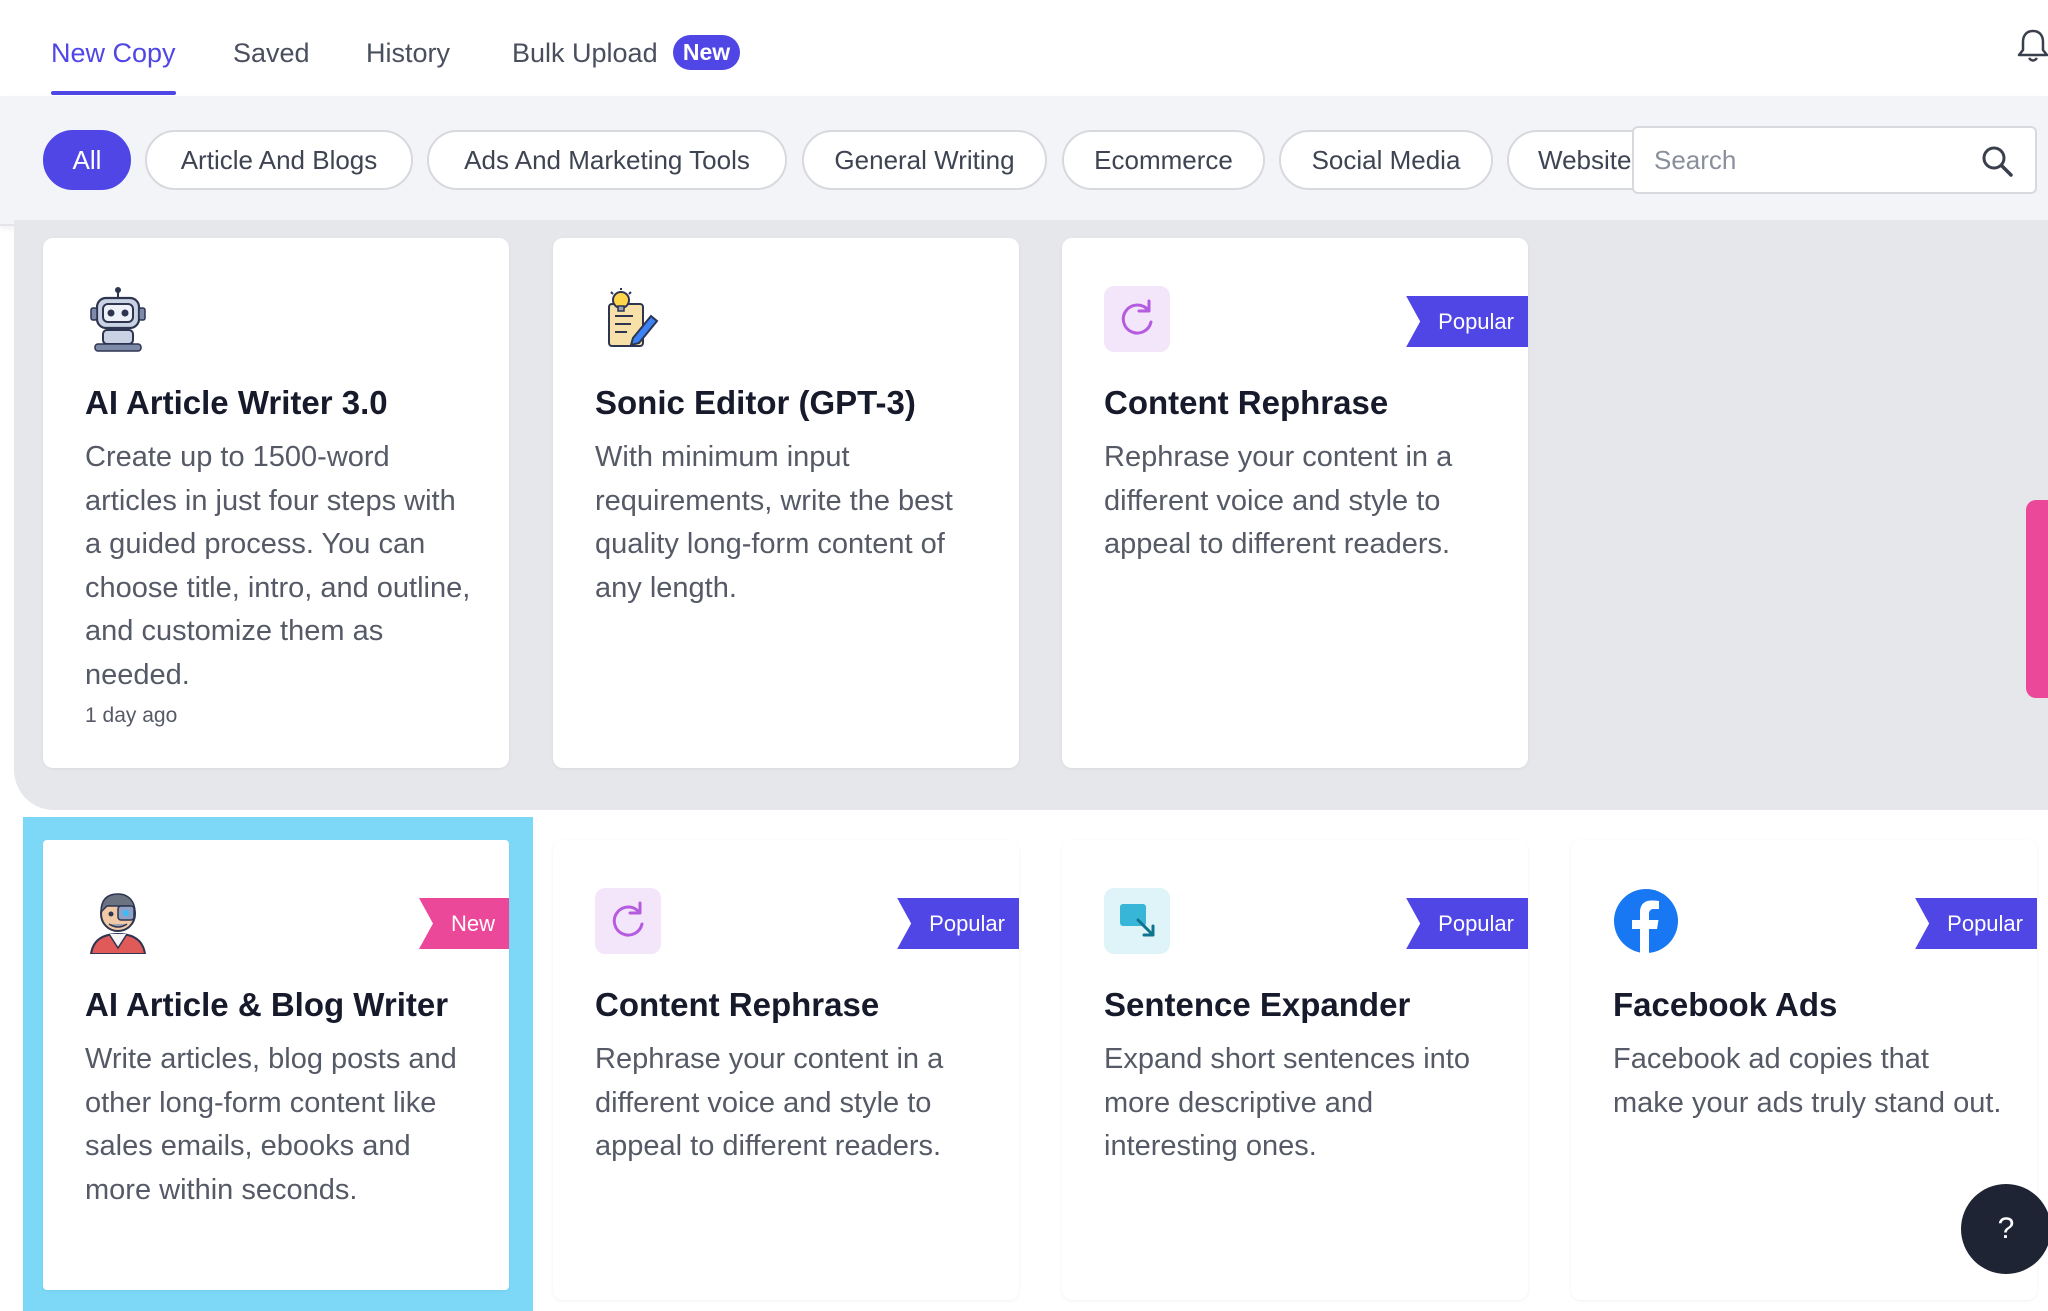  Describe the element at coordinates (607, 160) in the screenshot. I see `filter-chip-ads-marketing: Ads And Marketing Tools` at that location.